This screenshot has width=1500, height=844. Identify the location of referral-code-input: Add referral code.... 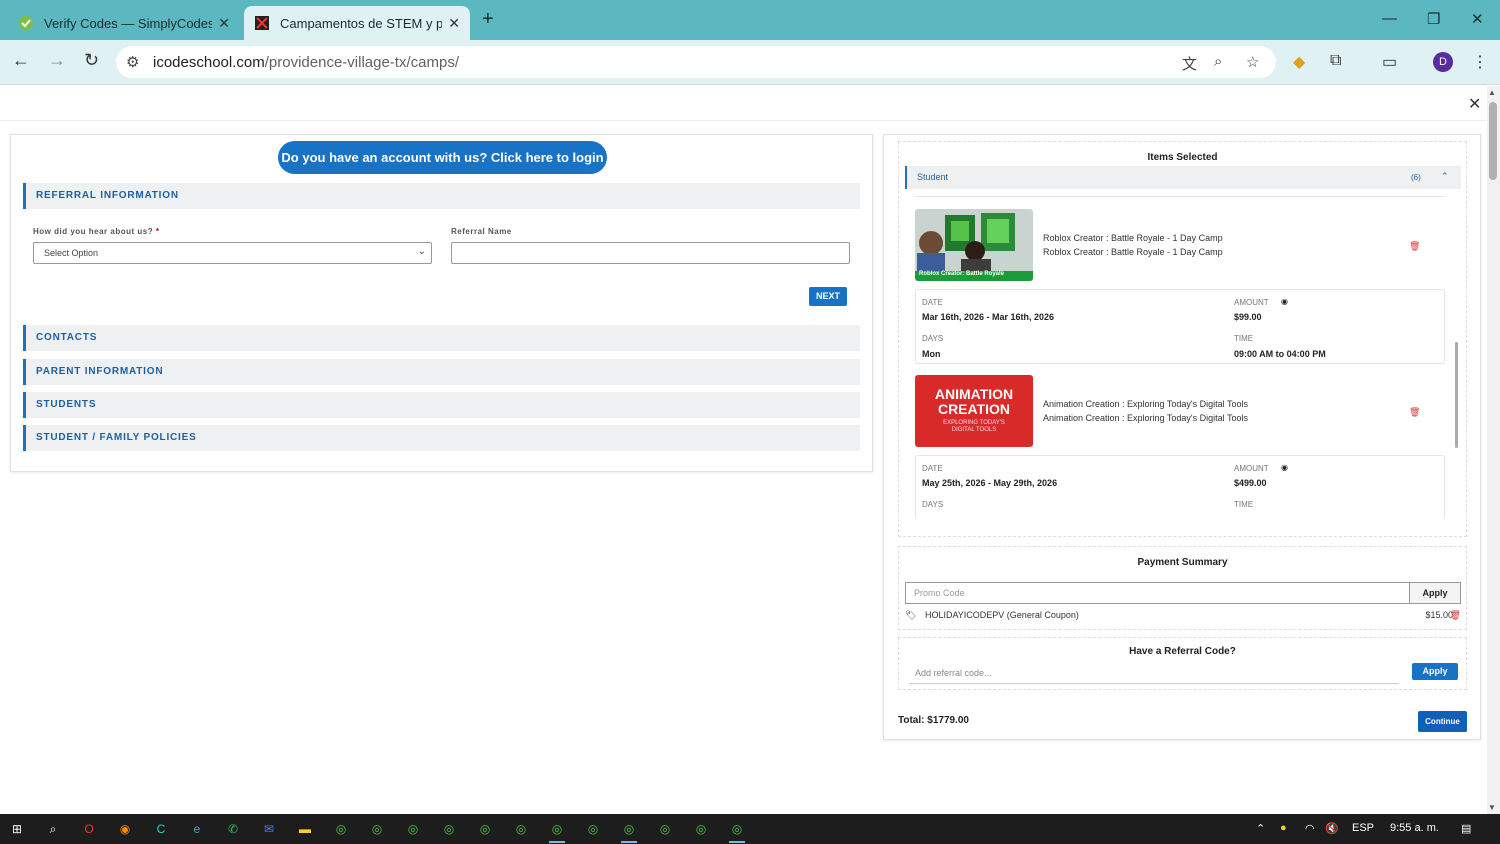
(1154, 674).